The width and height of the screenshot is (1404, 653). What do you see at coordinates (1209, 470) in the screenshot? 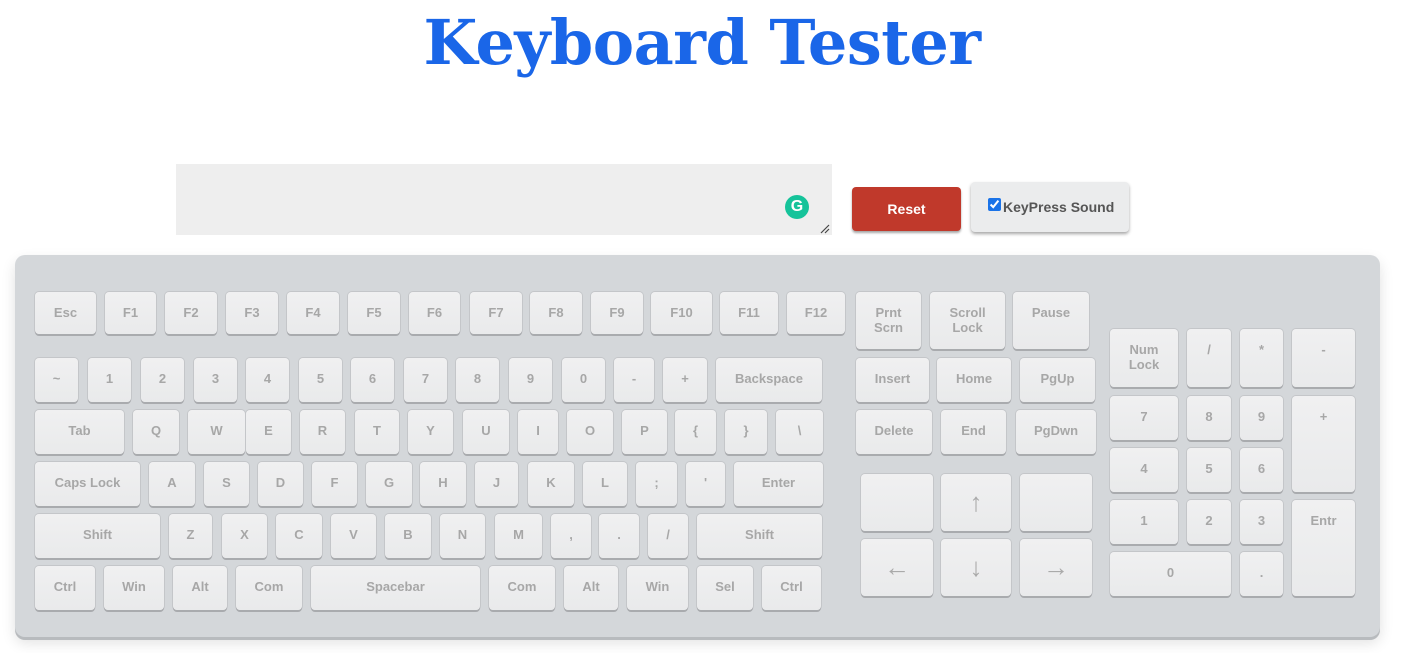
I see `key-numpad-5: 5` at bounding box center [1209, 470].